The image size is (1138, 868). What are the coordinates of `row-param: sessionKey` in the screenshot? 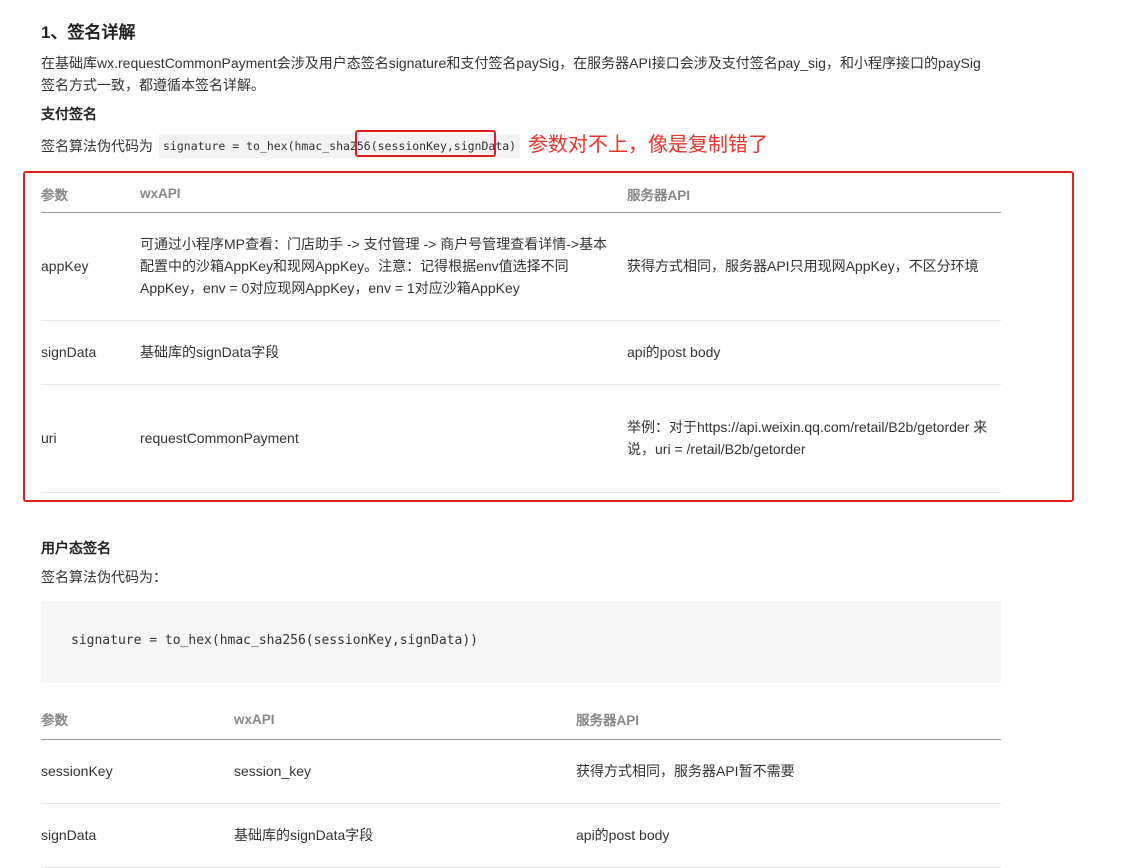 It's located at (77, 771).